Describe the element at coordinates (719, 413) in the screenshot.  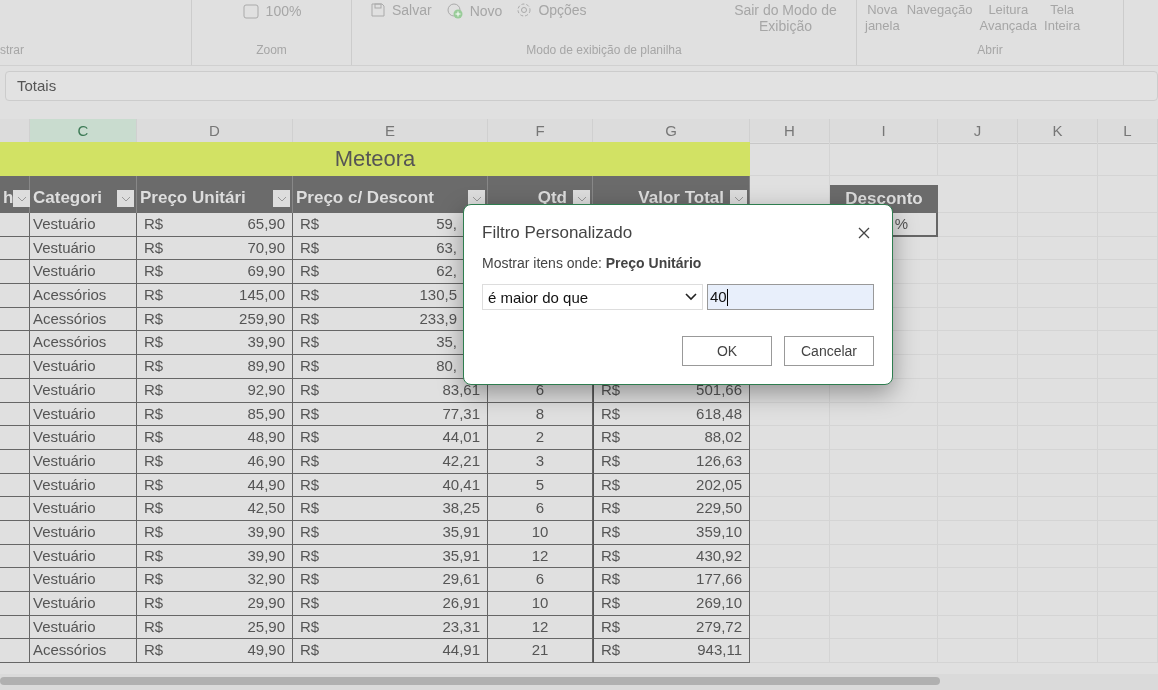
I see `total-value: 618,48` at that location.